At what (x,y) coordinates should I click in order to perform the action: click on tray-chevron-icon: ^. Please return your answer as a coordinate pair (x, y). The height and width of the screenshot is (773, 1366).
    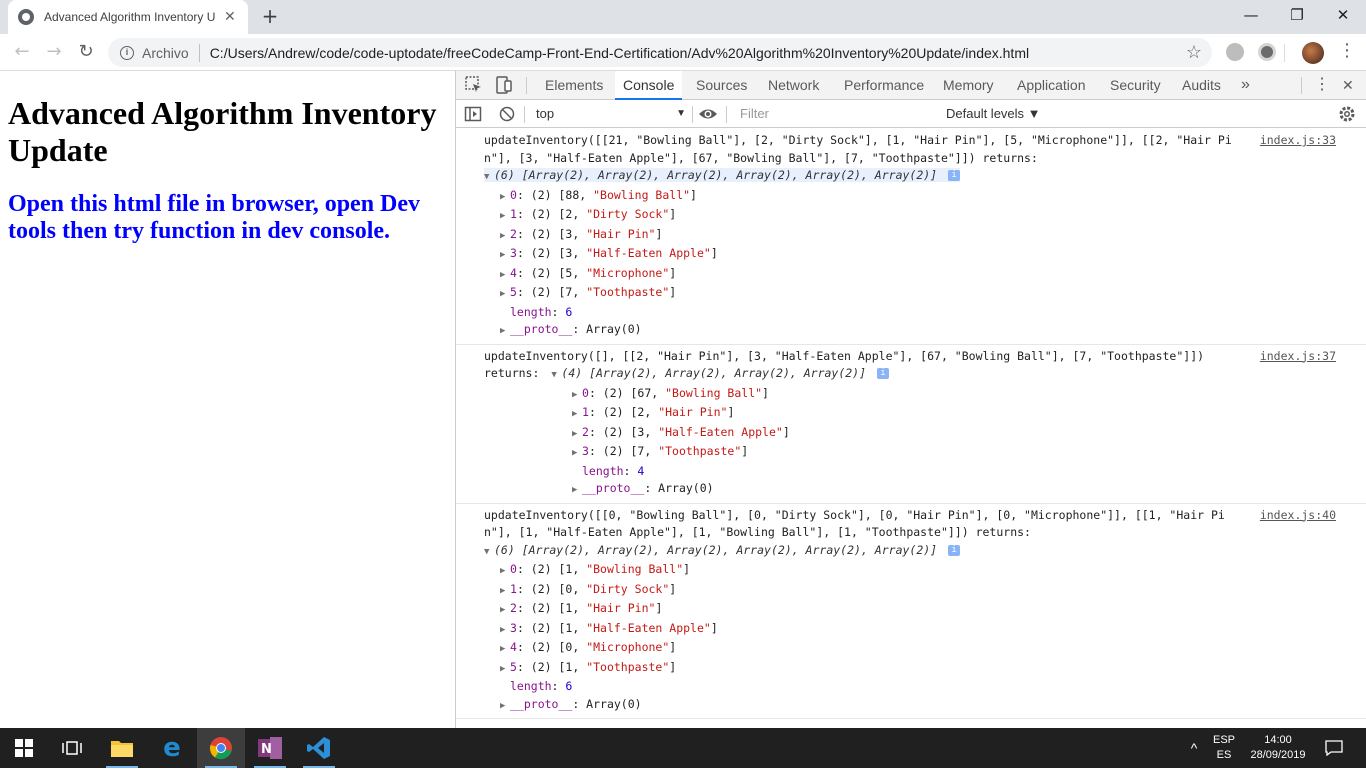
    Looking at the image, I should click on (1194, 748).